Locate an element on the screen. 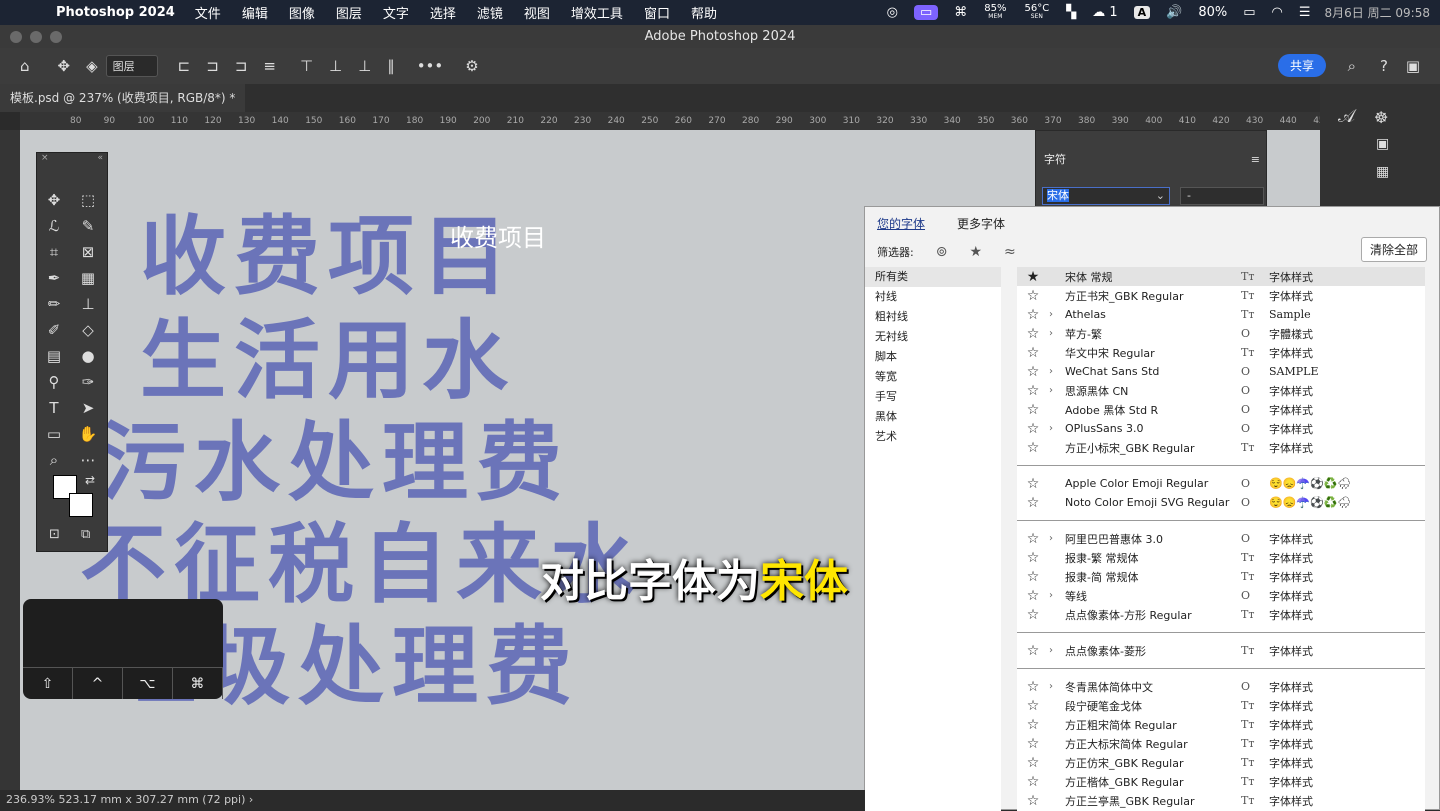 This screenshot has width=1440, height=811. zoom-window-button is located at coordinates (56, 37).